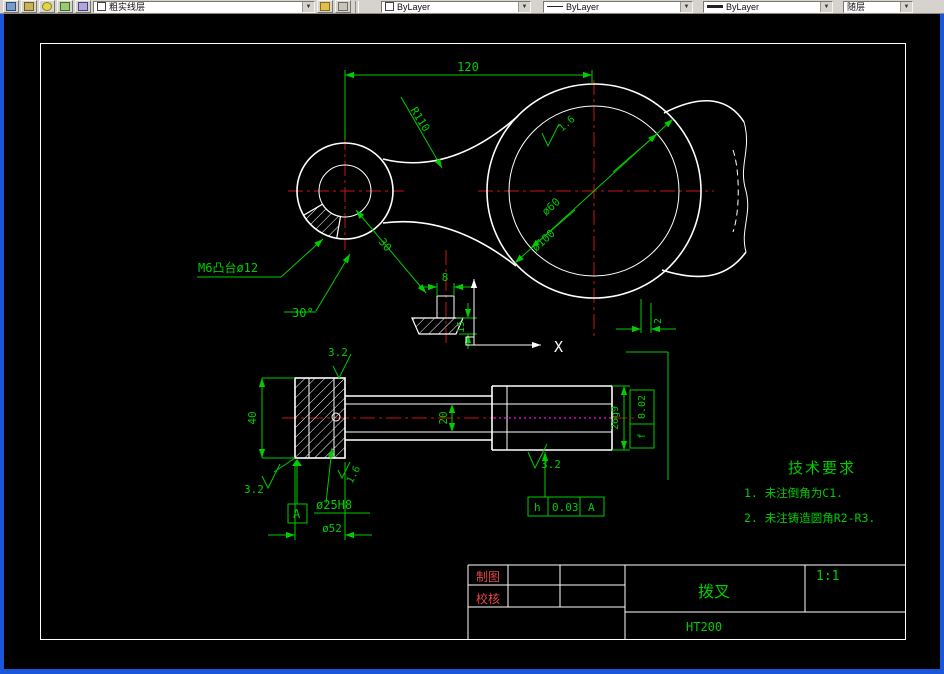 The image size is (944, 674). Describe the element at coordinates (297, 514) in the screenshot. I see `datum-text: A` at that location.